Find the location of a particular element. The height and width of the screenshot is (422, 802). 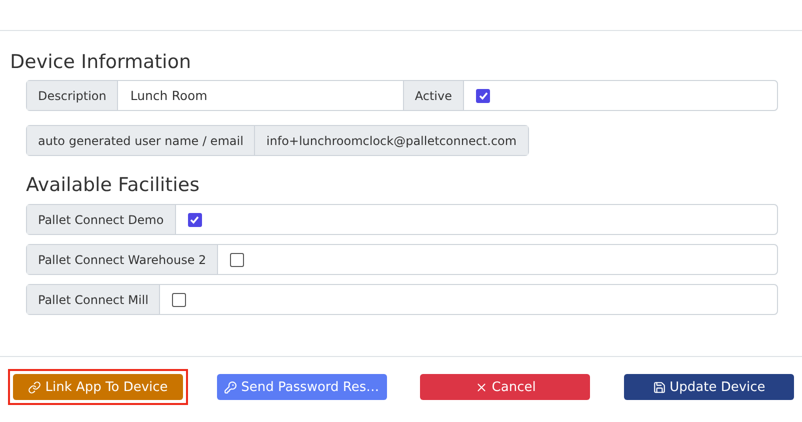

facility-label: Pallet Connect Mill is located at coordinates (93, 299).